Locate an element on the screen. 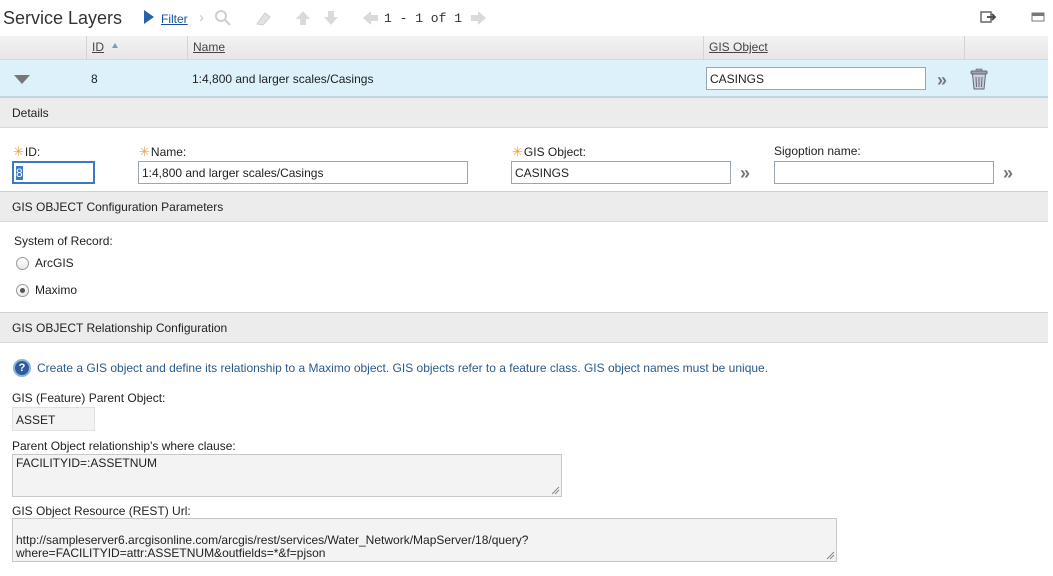  row-name: 1:4,800 and larger scales/Casings is located at coordinates (283, 79).